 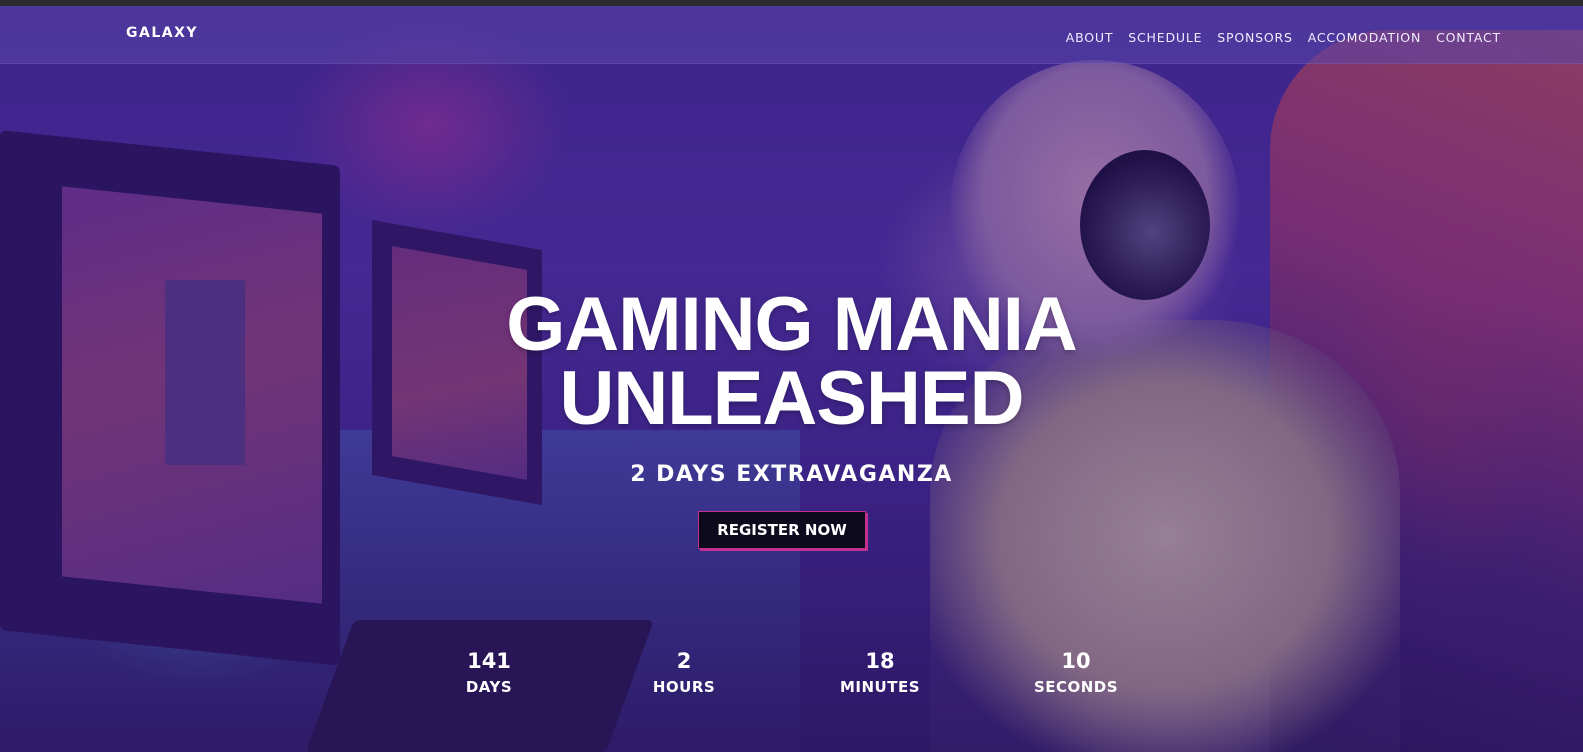 What do you see at coordinates (782, 530) in the screenshot?
I see `register-now-button: REGISTER NOW` at bounding box center [782, 530].